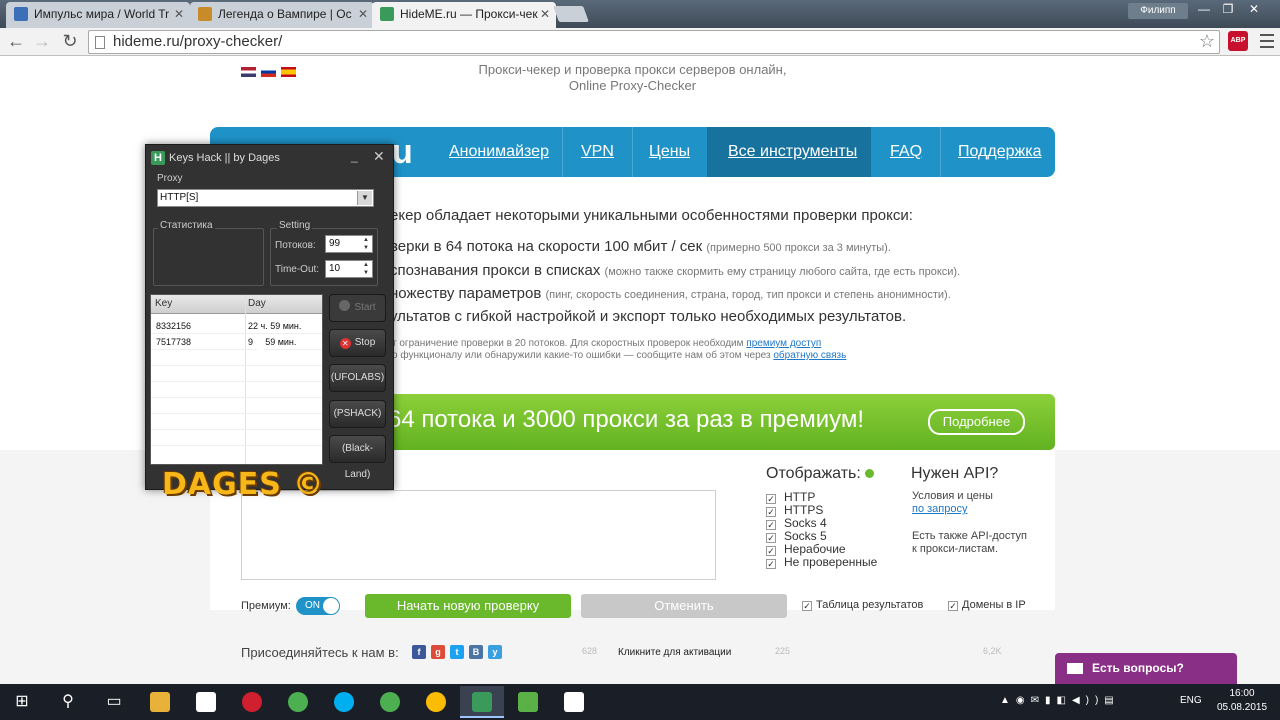  Describe the element at coordinates (357, 378) in the screenshot. I see `ufolabs-button: (UFOLABS)` at that location.